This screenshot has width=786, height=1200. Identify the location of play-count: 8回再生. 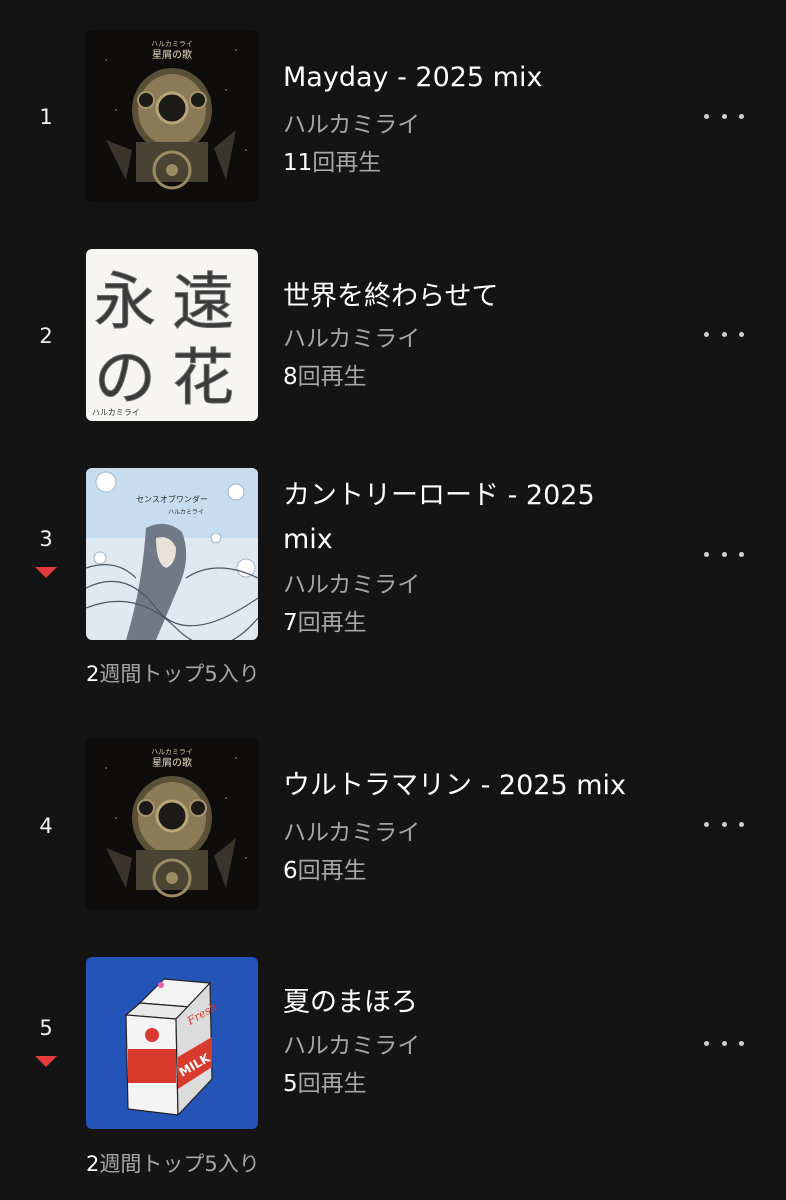
(325, 374).